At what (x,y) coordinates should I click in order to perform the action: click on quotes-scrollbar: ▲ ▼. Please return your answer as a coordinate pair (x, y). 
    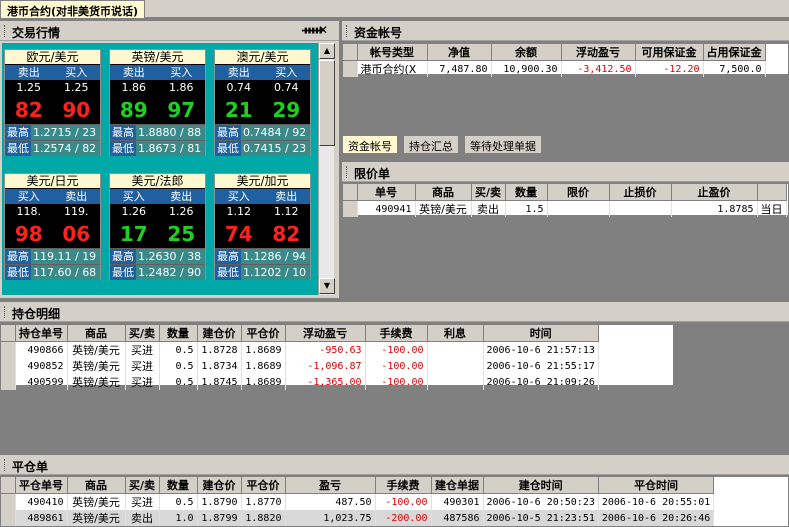
    Looking at the image, I should click on (326, 169).